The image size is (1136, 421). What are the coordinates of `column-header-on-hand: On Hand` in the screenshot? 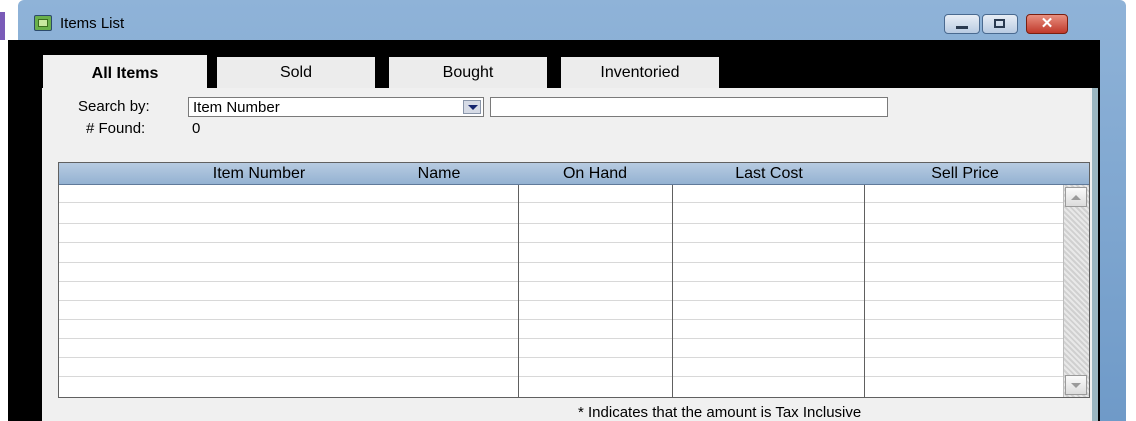 It's located at (595, 173).